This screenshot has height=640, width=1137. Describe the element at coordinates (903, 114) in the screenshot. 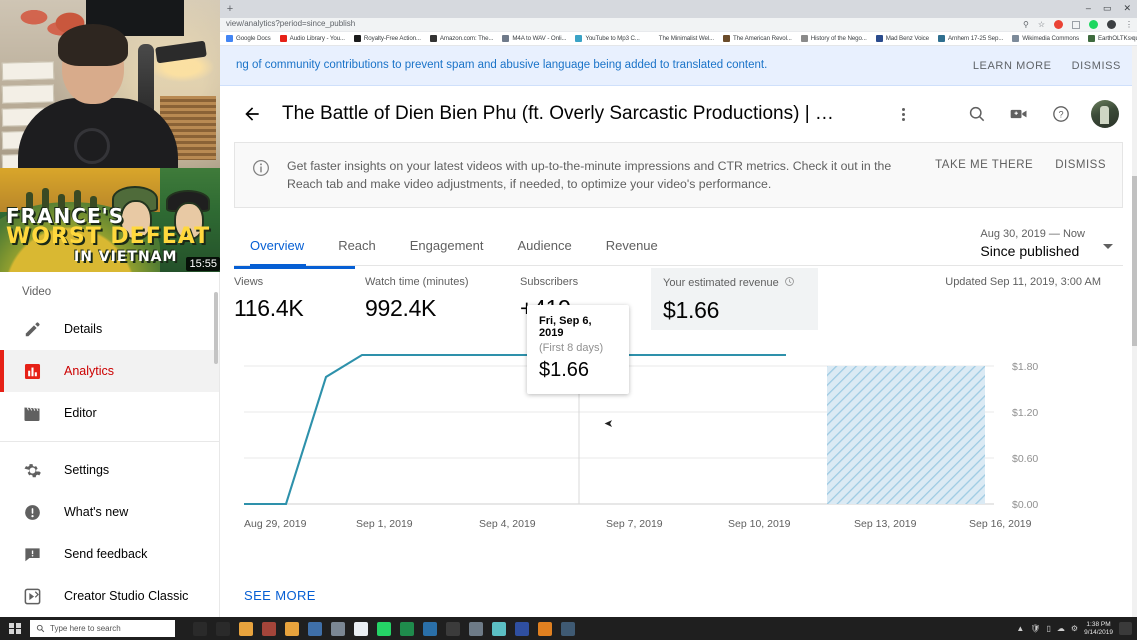

I see `kebab-menu-icon` at that location.